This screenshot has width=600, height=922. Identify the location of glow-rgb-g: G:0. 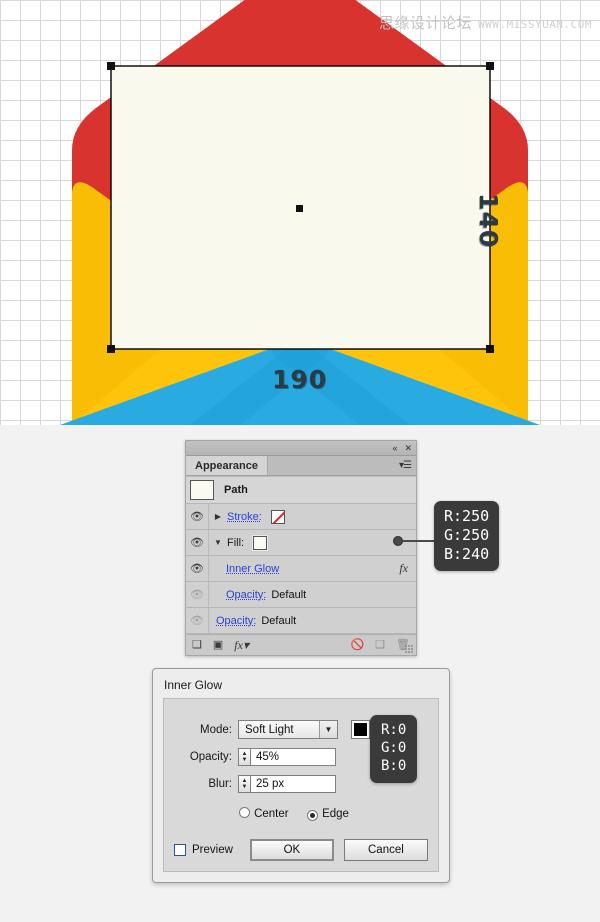
(394, 747).